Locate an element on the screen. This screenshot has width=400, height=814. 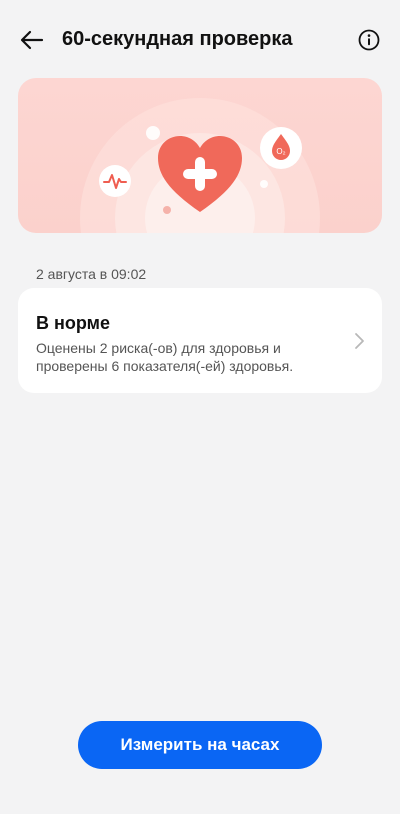
measure-on-watch-button: Измерить на часах is located at coordinates (200, 745).